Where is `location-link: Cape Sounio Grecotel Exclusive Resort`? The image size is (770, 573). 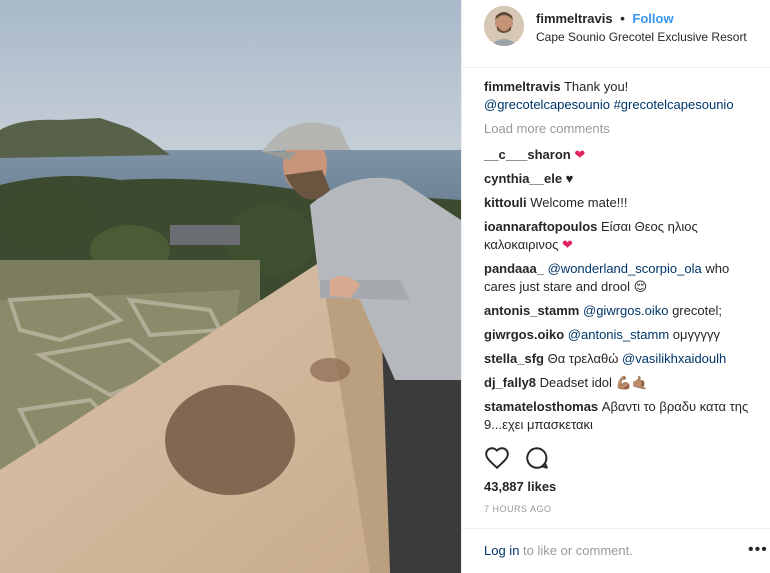
location-link: Cape Sounio Grecotel Exclusive Resort is located at coordinates (641, 37).